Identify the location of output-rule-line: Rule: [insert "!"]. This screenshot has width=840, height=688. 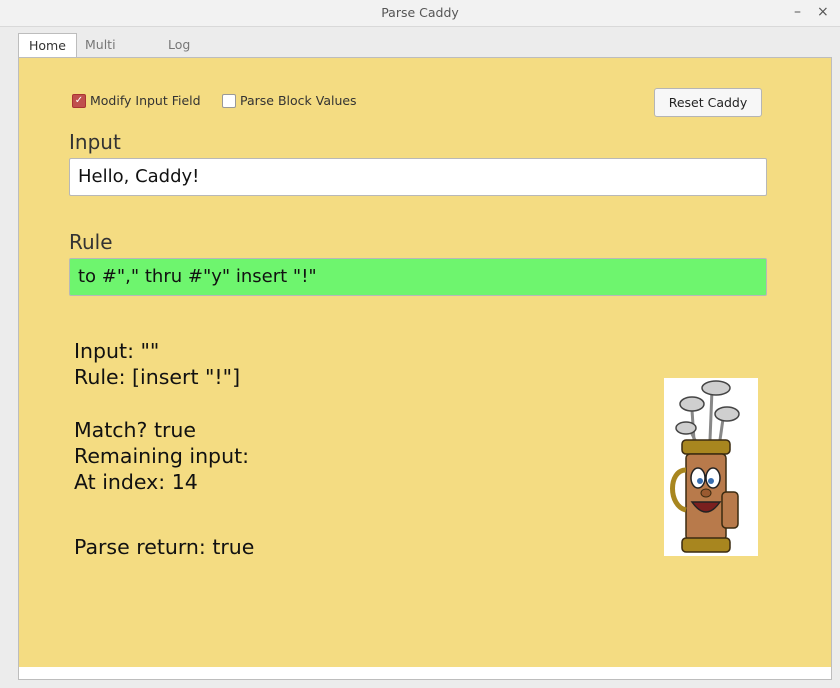
(157, 377).